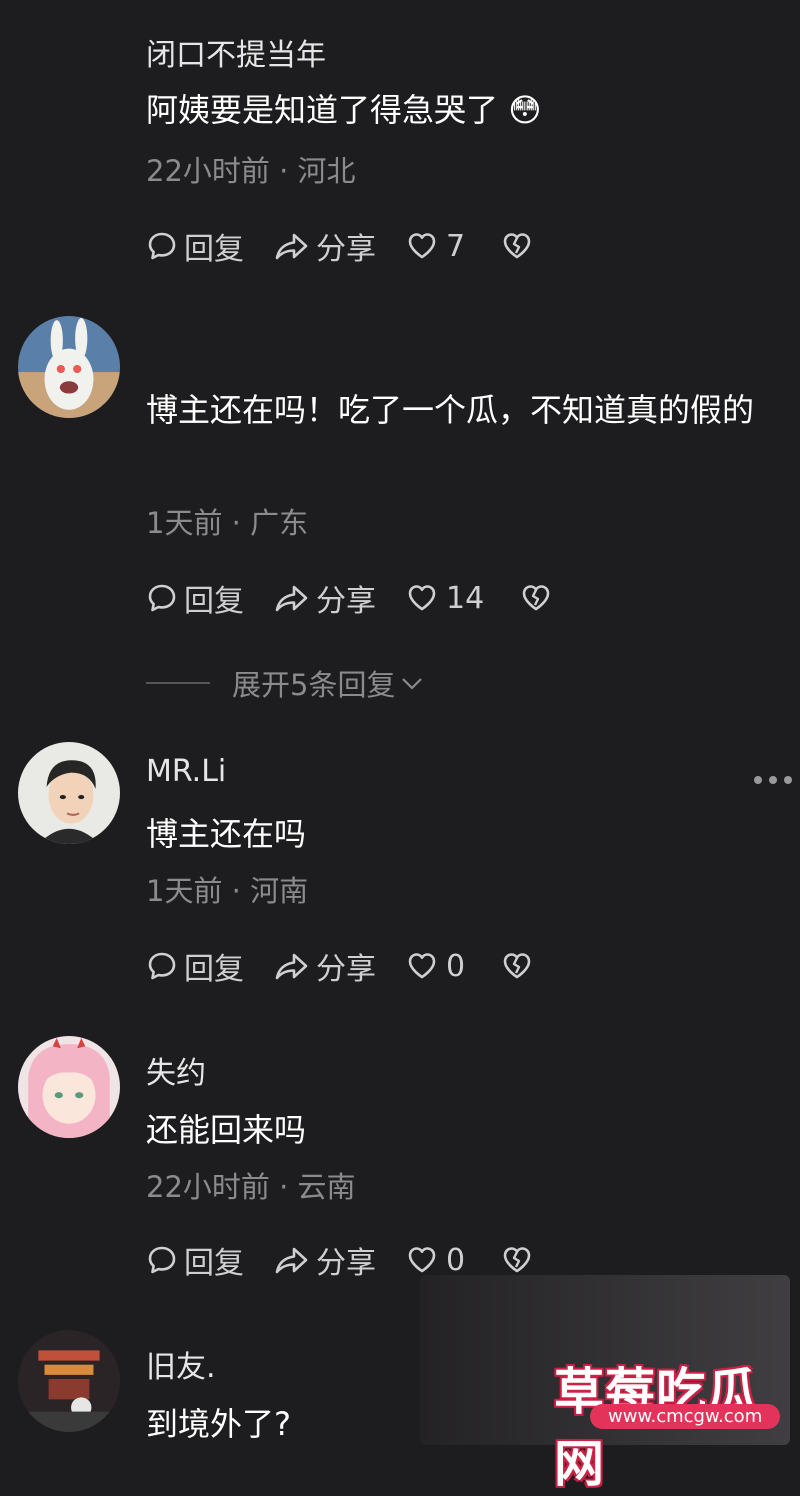  I want to click on username: 旧友., so click(181, 1364).